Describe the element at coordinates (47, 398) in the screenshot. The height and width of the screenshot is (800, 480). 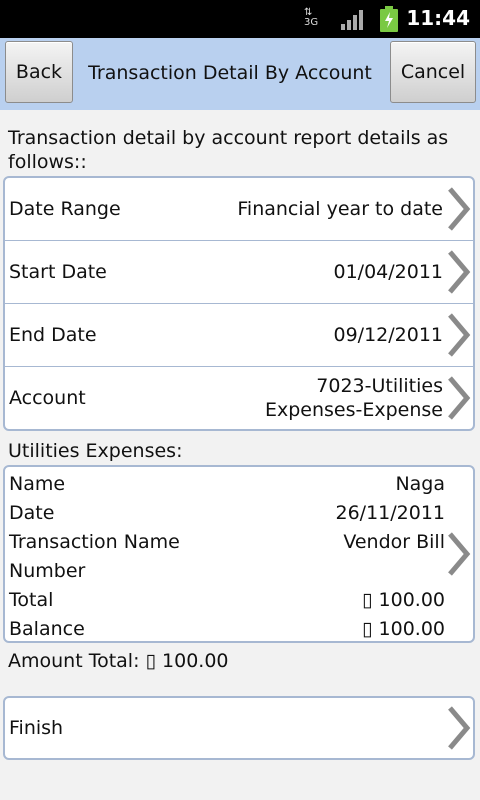
I see `account-label: Account` at that location.